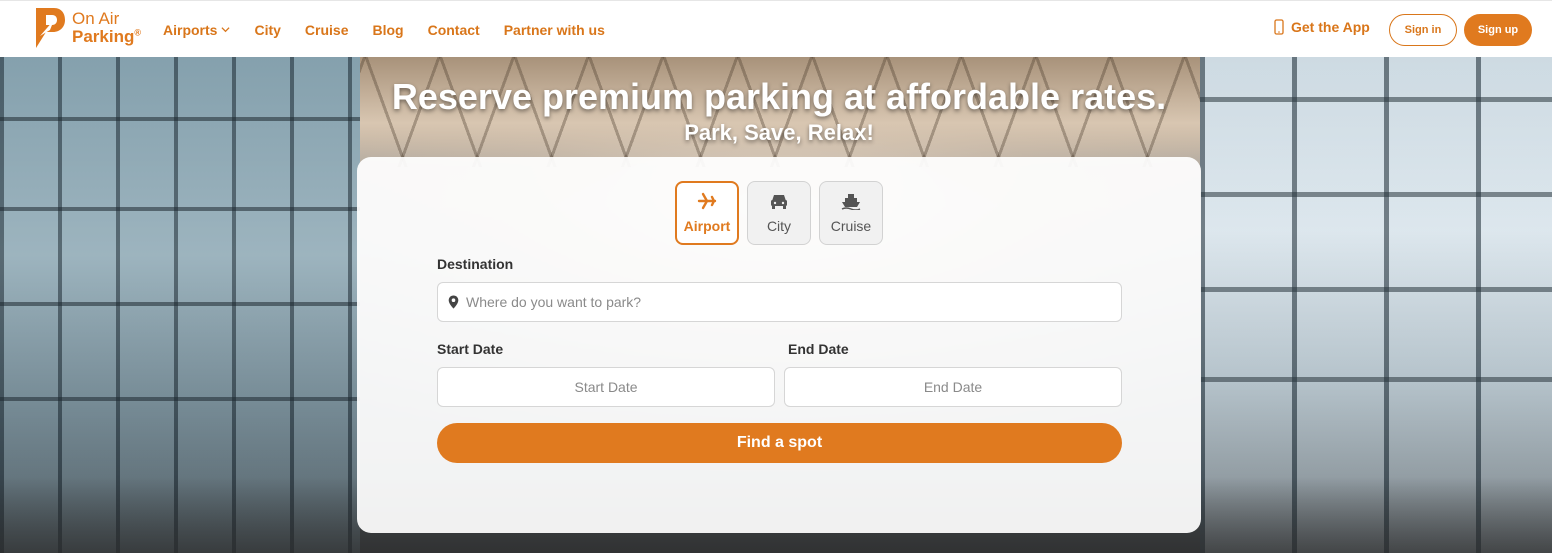 The height and width of the screenshot is (553, 1552). What do you see at coordinates (454, 30) in the screenshot?
I see `nav-contact: Contact` at bounding box center [454, 30].